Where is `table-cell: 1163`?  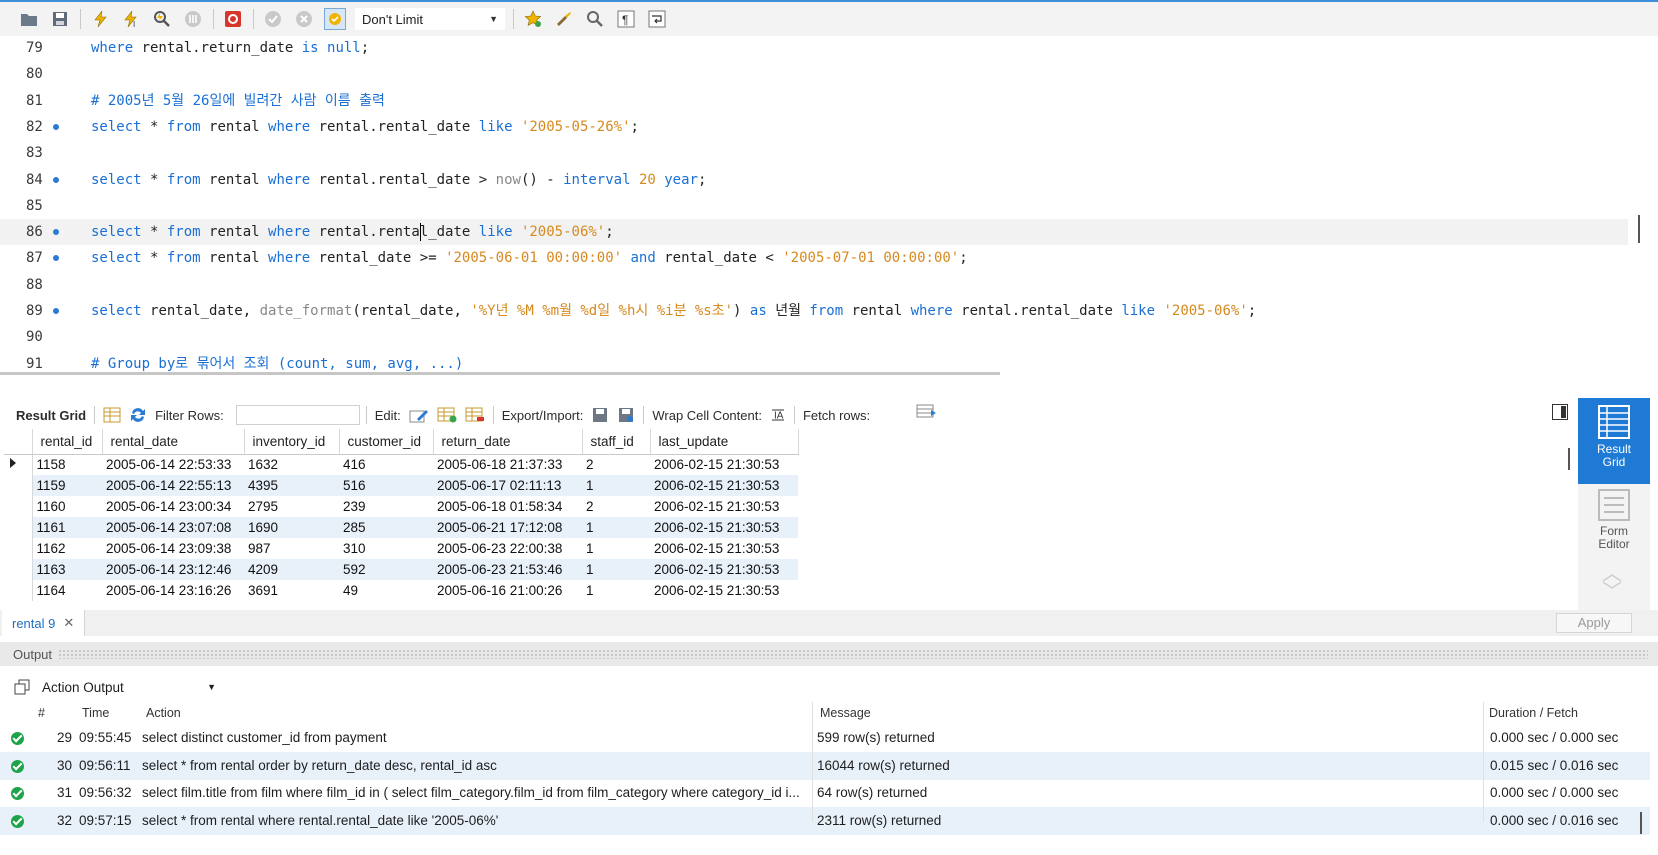
table-cell: 1163 is located at coordinates (67, 569).